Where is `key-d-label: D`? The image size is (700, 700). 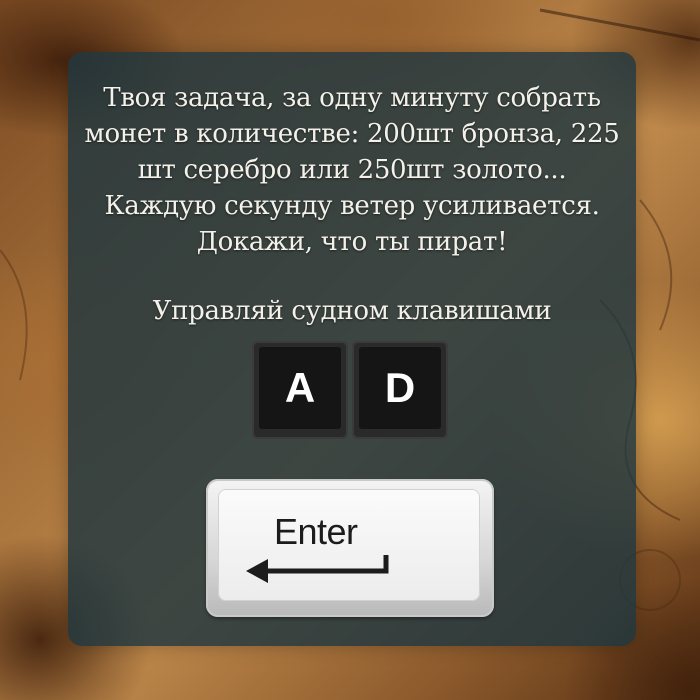 key-d-label: D is located at coordinates (400, 388).